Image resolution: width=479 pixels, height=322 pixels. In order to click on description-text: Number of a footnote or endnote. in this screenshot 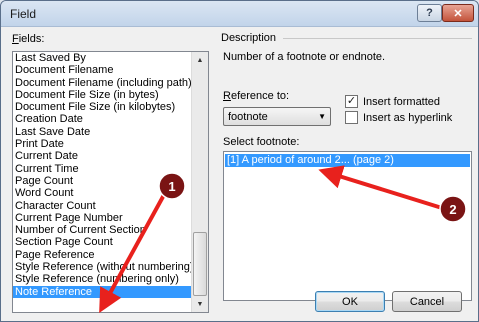, I will do `click(304, 57)`.